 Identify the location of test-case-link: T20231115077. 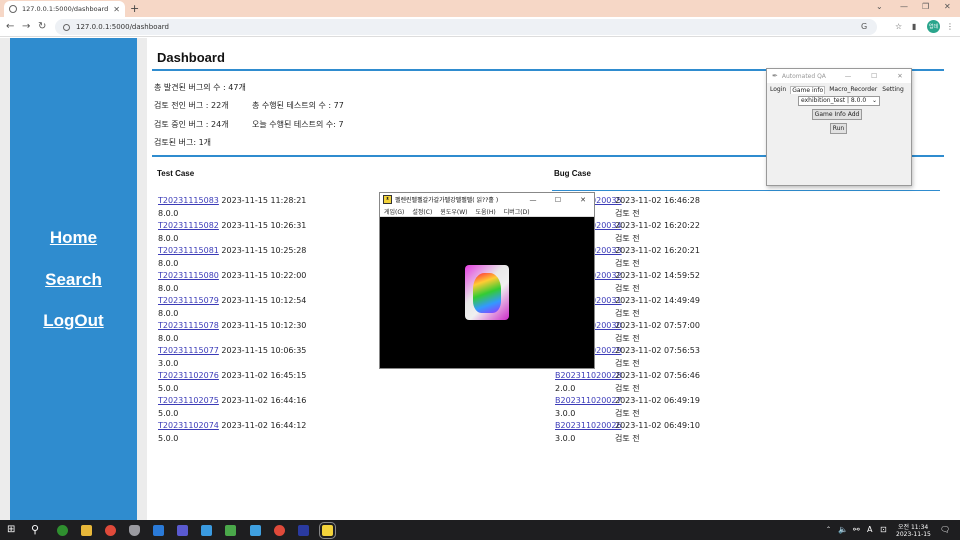
(188, 350).